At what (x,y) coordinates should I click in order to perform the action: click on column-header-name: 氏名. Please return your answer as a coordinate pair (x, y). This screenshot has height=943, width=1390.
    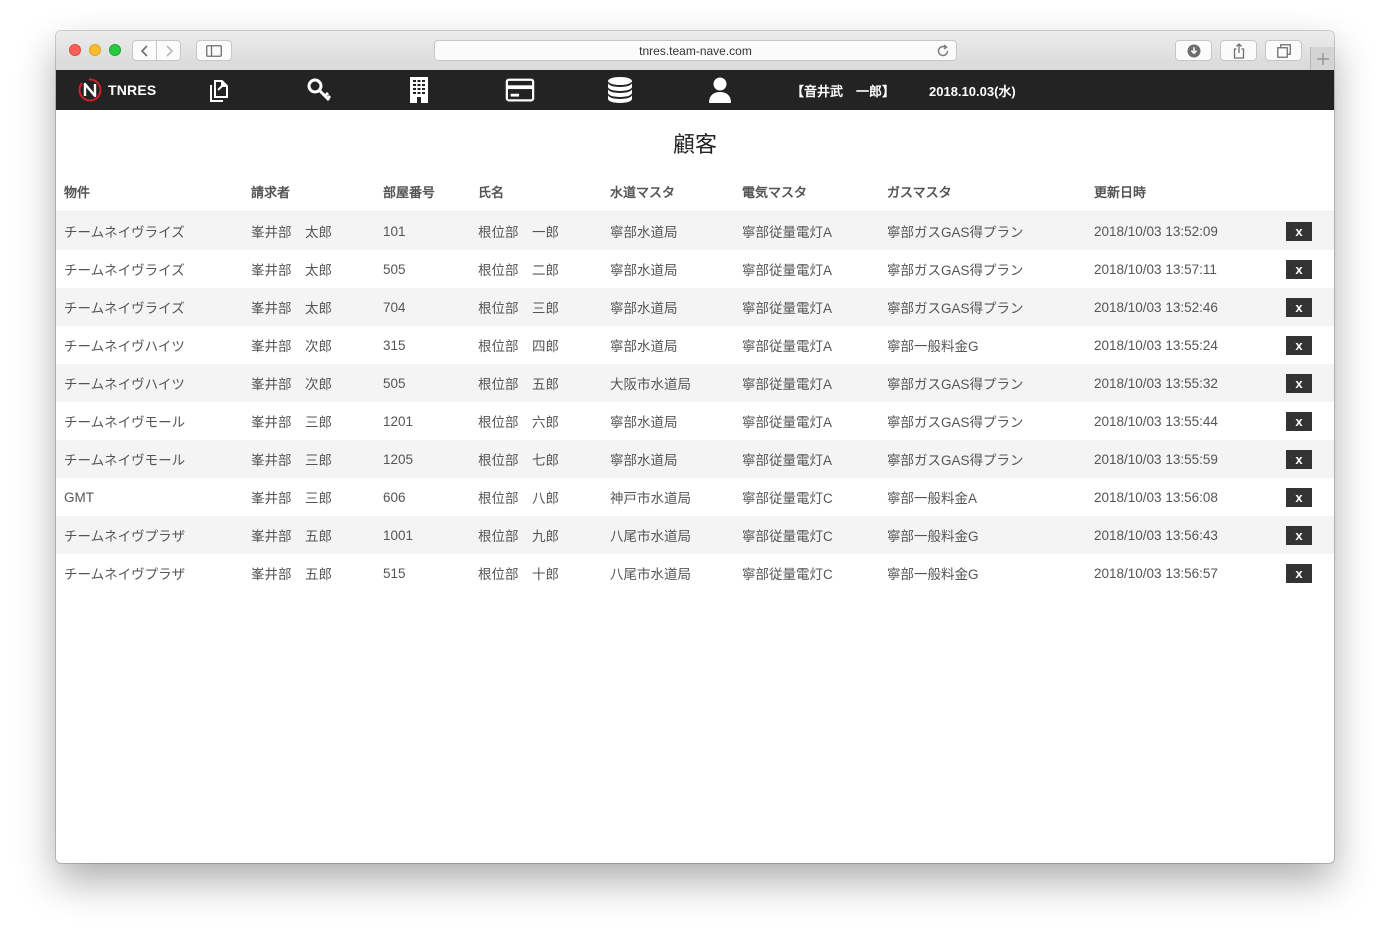
    Looking at the image, I should click on (536, 191).